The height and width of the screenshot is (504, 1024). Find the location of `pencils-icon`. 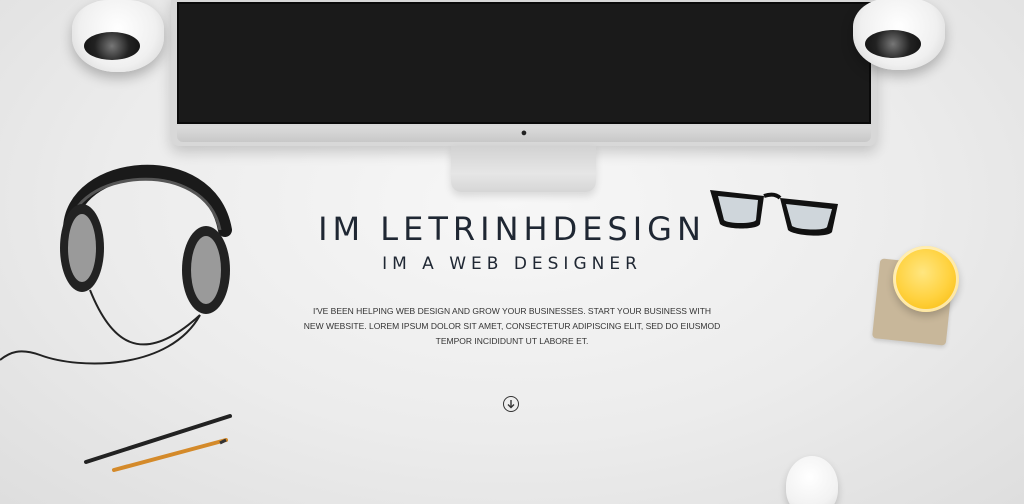

pencils-icon is located at coordinates (158, 443).